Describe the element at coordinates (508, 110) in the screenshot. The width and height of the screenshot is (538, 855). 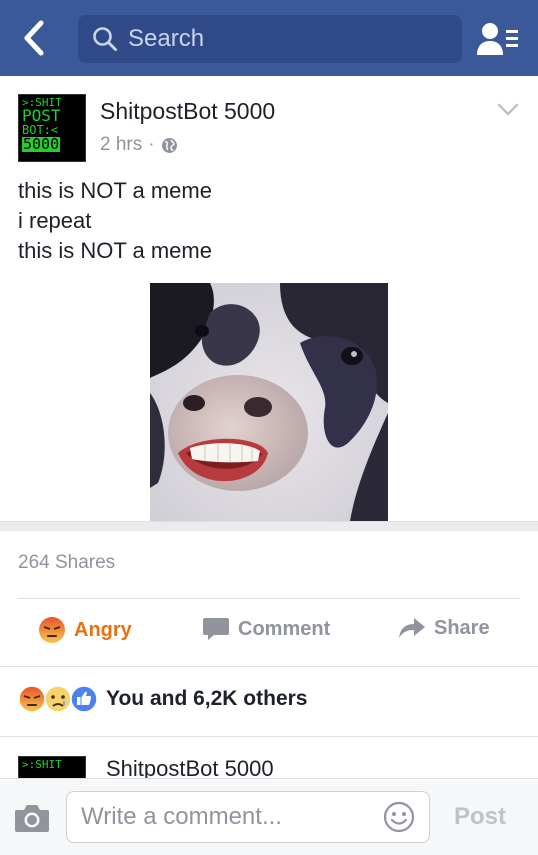
I see `post-options-chevron-icon` at that location.